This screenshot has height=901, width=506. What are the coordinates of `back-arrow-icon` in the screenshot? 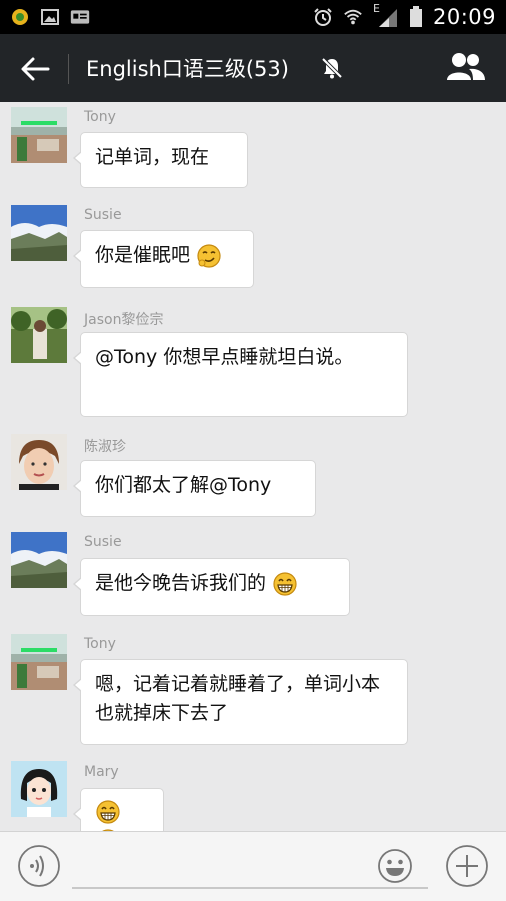 It's located at (35, 69).